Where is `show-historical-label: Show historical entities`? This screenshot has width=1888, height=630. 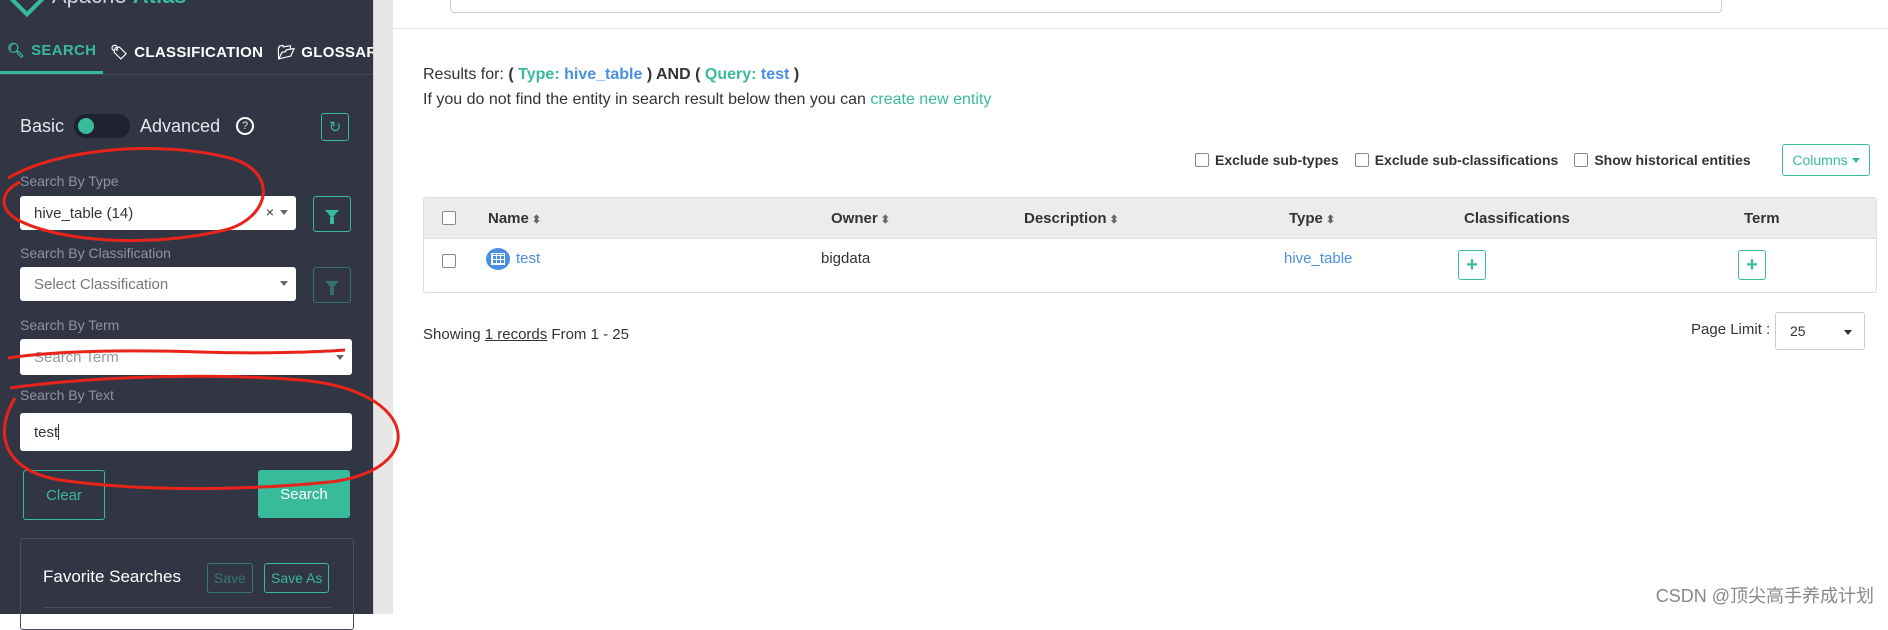 show-historical-label: Show historical entities is located at coordinates (1672, 160).